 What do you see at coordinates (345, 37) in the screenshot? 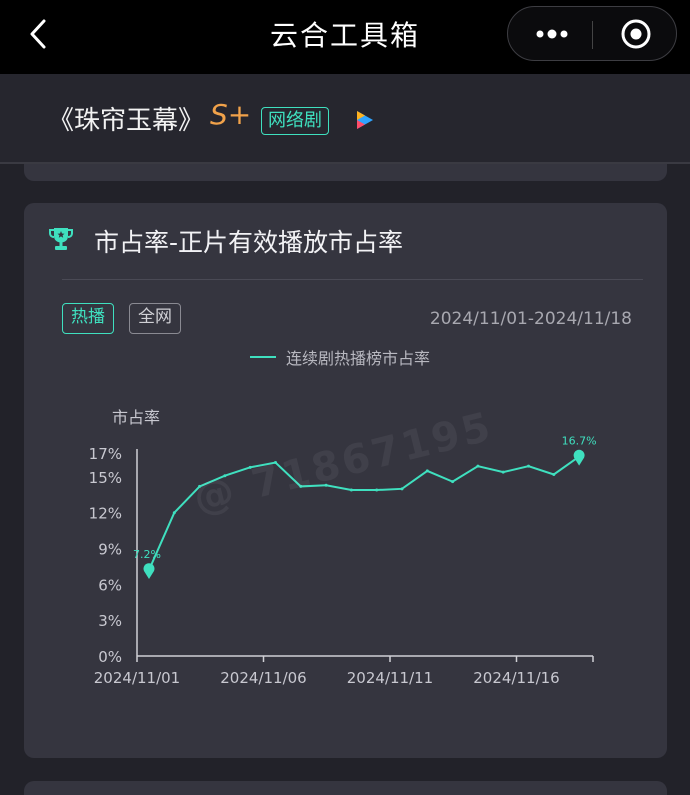
I see `top-nav-bar: 云合工具箱` at bounding box center [345, 37].